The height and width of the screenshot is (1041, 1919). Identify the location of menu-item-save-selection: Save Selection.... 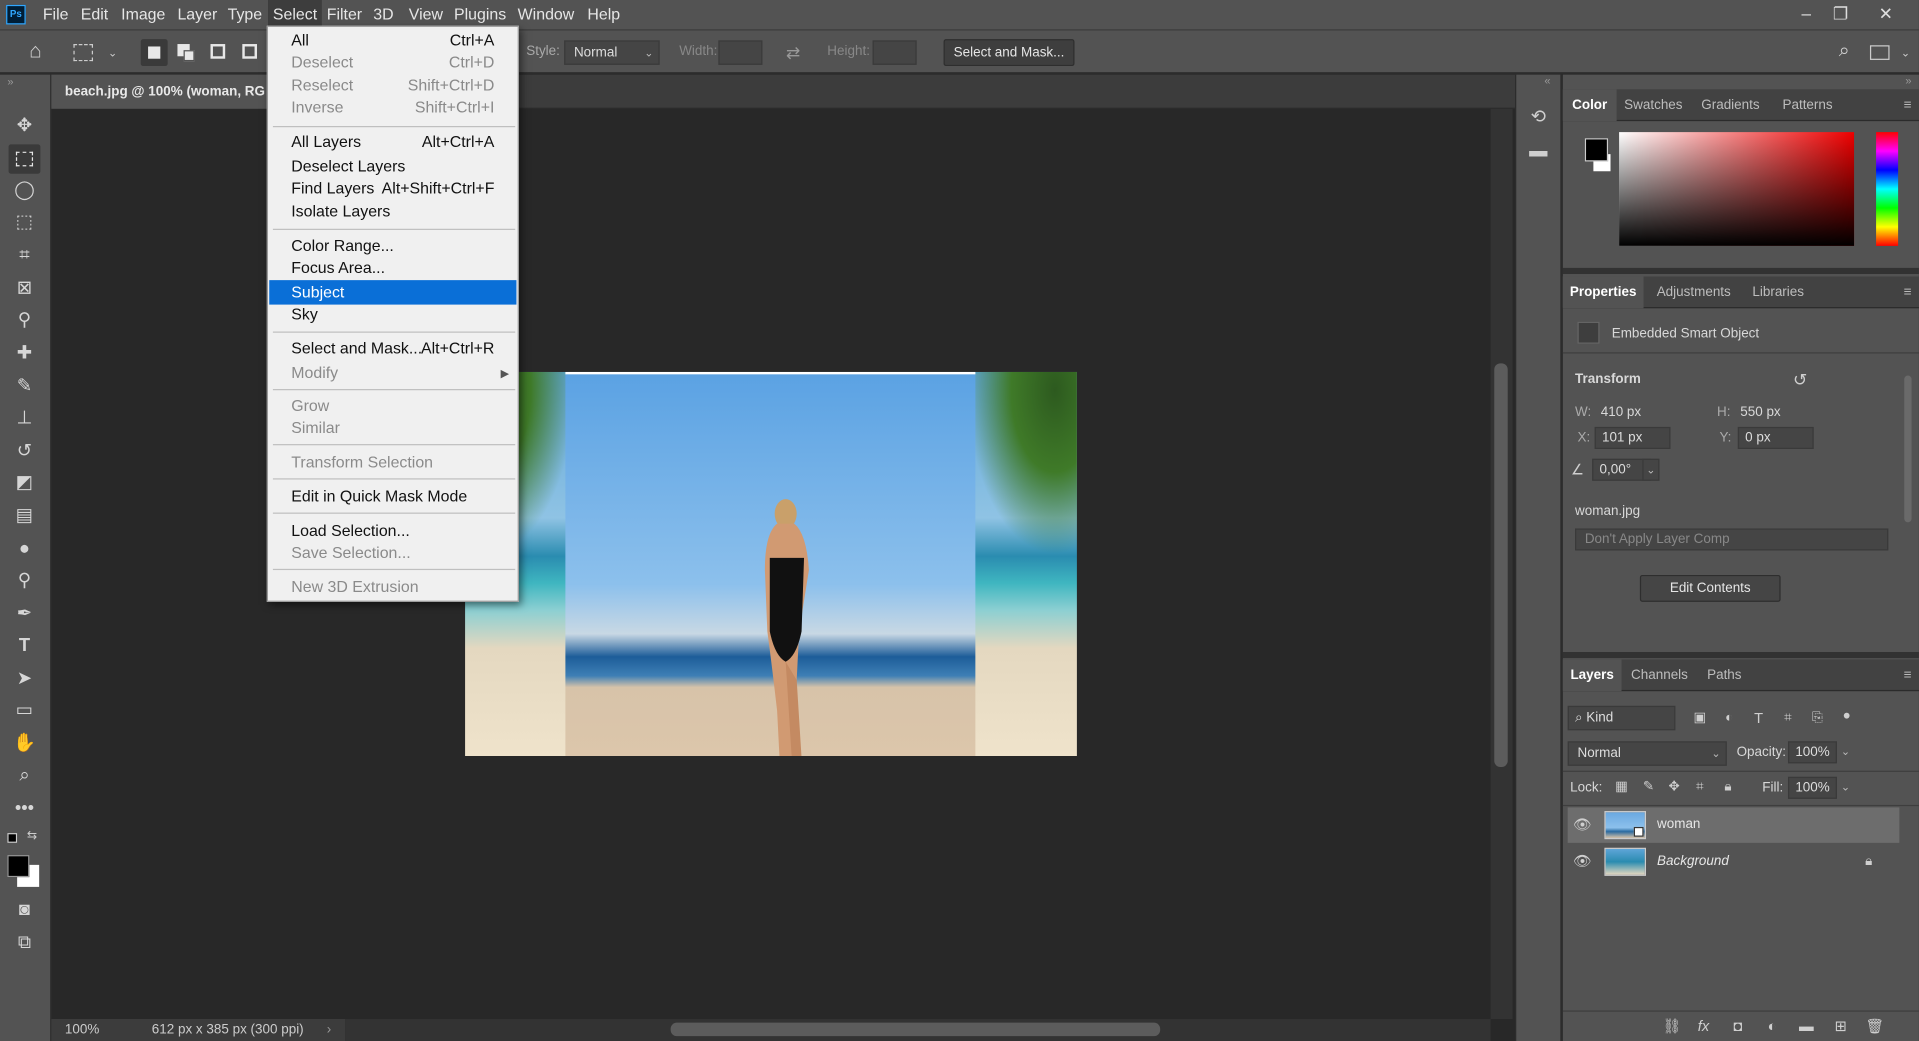
(392, 553).